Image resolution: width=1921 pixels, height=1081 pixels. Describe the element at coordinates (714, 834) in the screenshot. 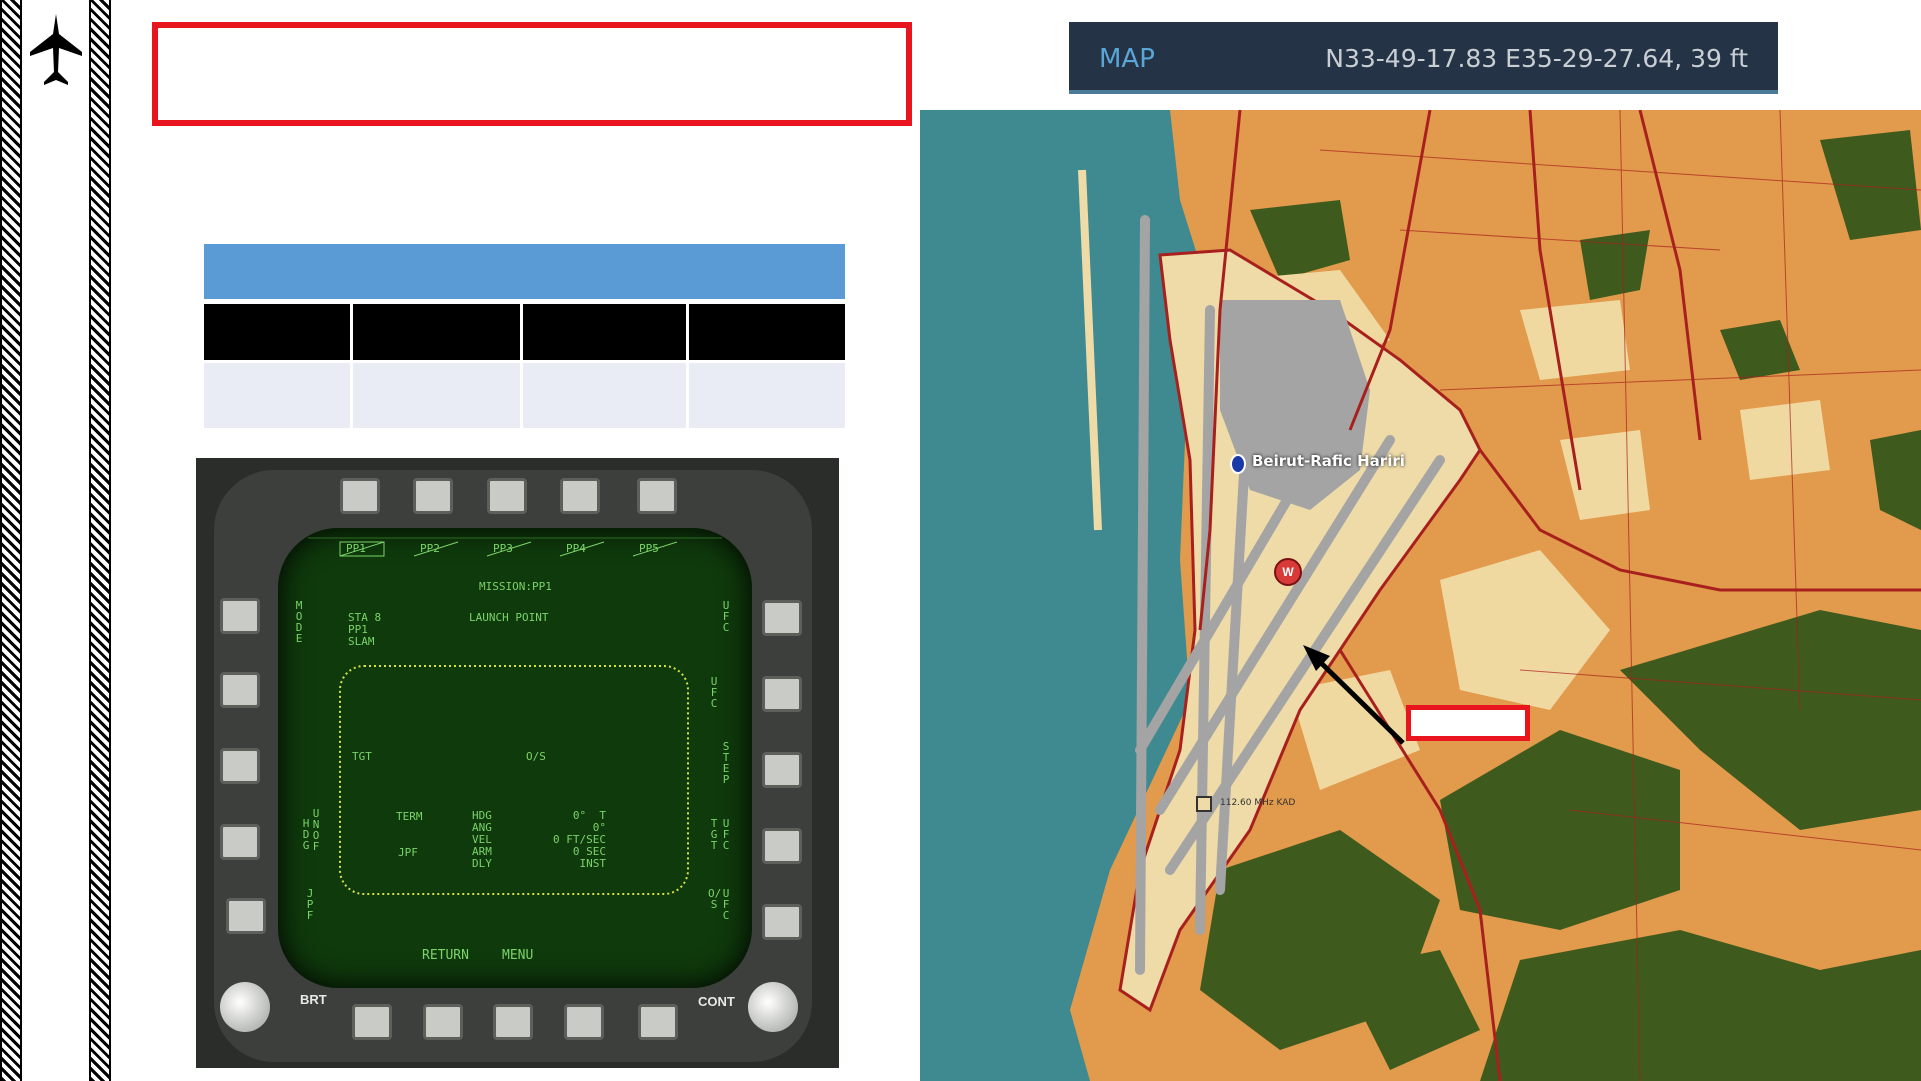

I see `right-tgt-label: TGT` at that location.